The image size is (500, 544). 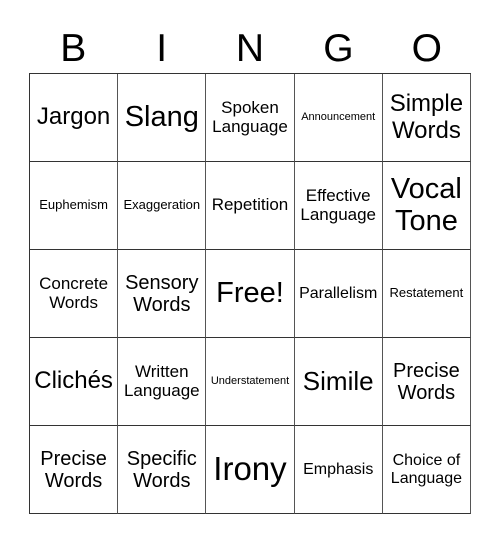 What do you see at coordinates (250, 470) in the screenshot?
I see `bingo-cell: Irony` at bounding box center [250, 470].